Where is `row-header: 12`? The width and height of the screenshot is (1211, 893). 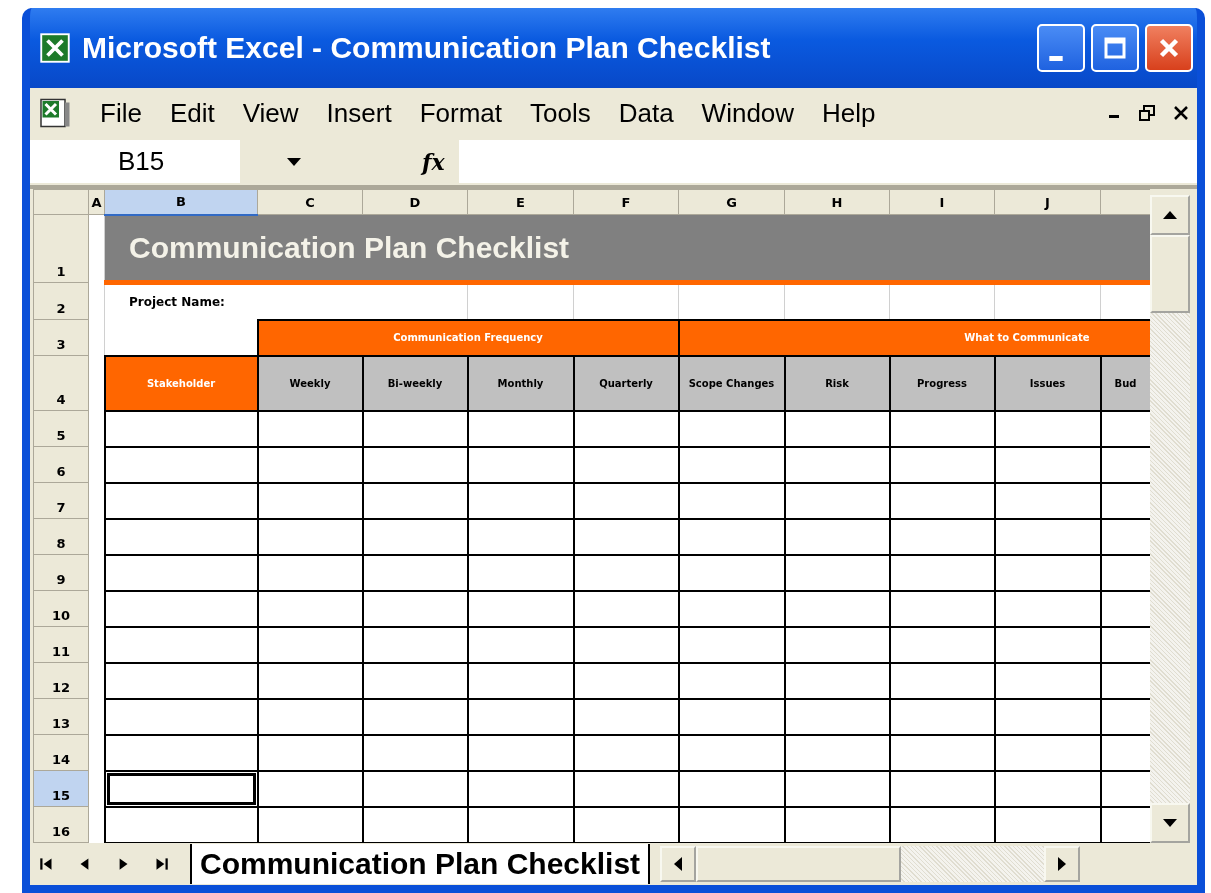 row-header: 12 is located at coordinates (61, 680).